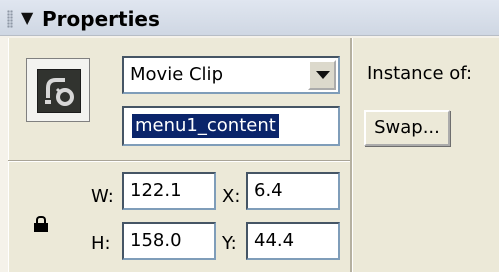  I want to click on instance-name-input: menu1_content, so click(231, 126).